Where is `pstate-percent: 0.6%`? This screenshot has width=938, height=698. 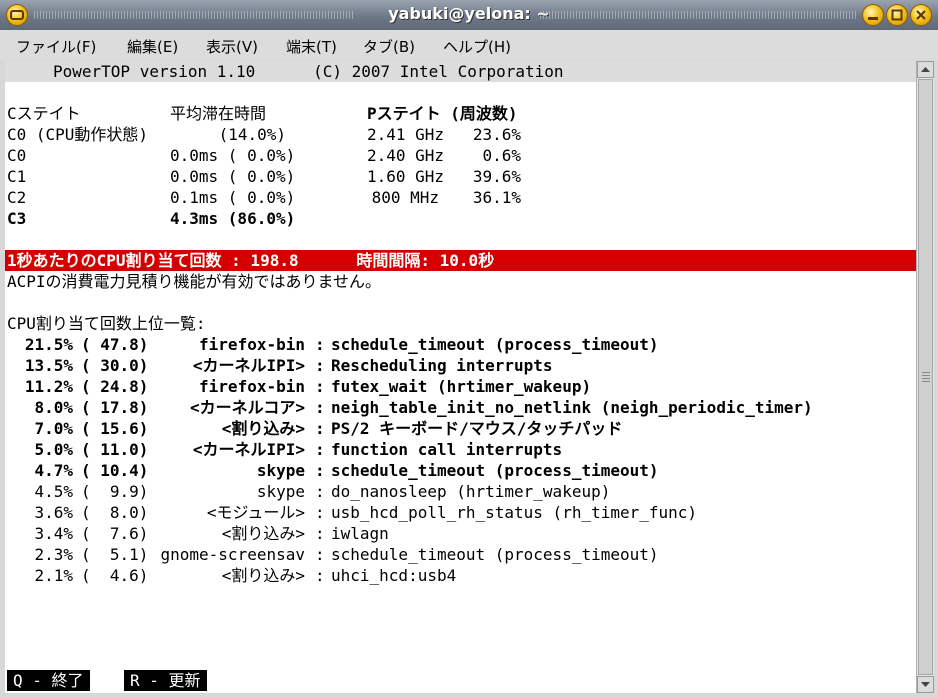
pstate-percent: 0.6% is located at coordinates (501, 155).